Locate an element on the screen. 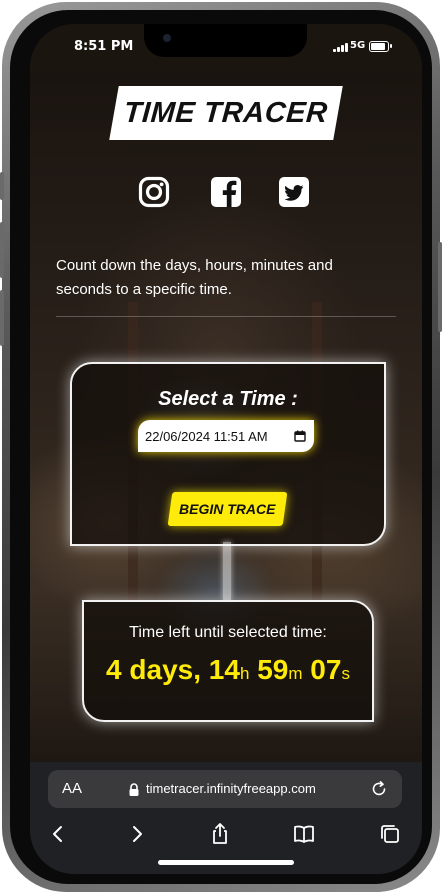 Image resolution: width=444 pixels, height=896 pixels. reload-icon is located at coordinates (379, 789).